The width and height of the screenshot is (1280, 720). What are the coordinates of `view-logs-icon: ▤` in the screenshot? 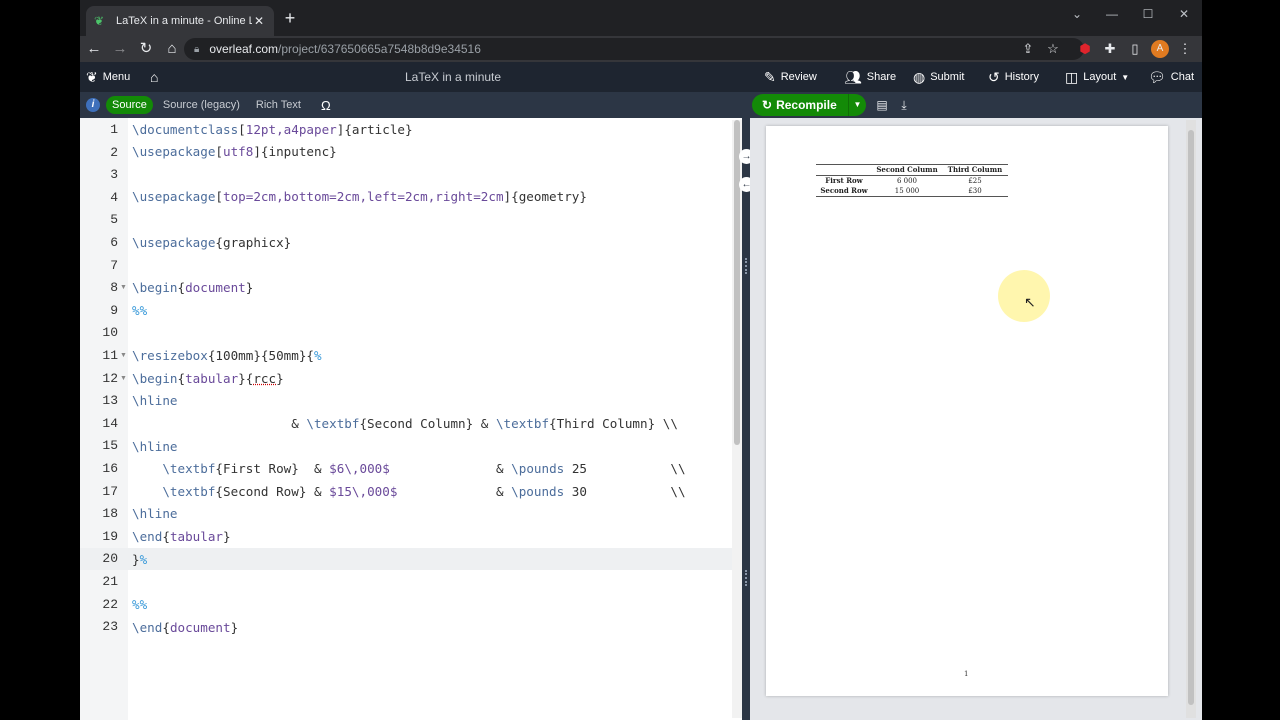 It's located at (882, 105).